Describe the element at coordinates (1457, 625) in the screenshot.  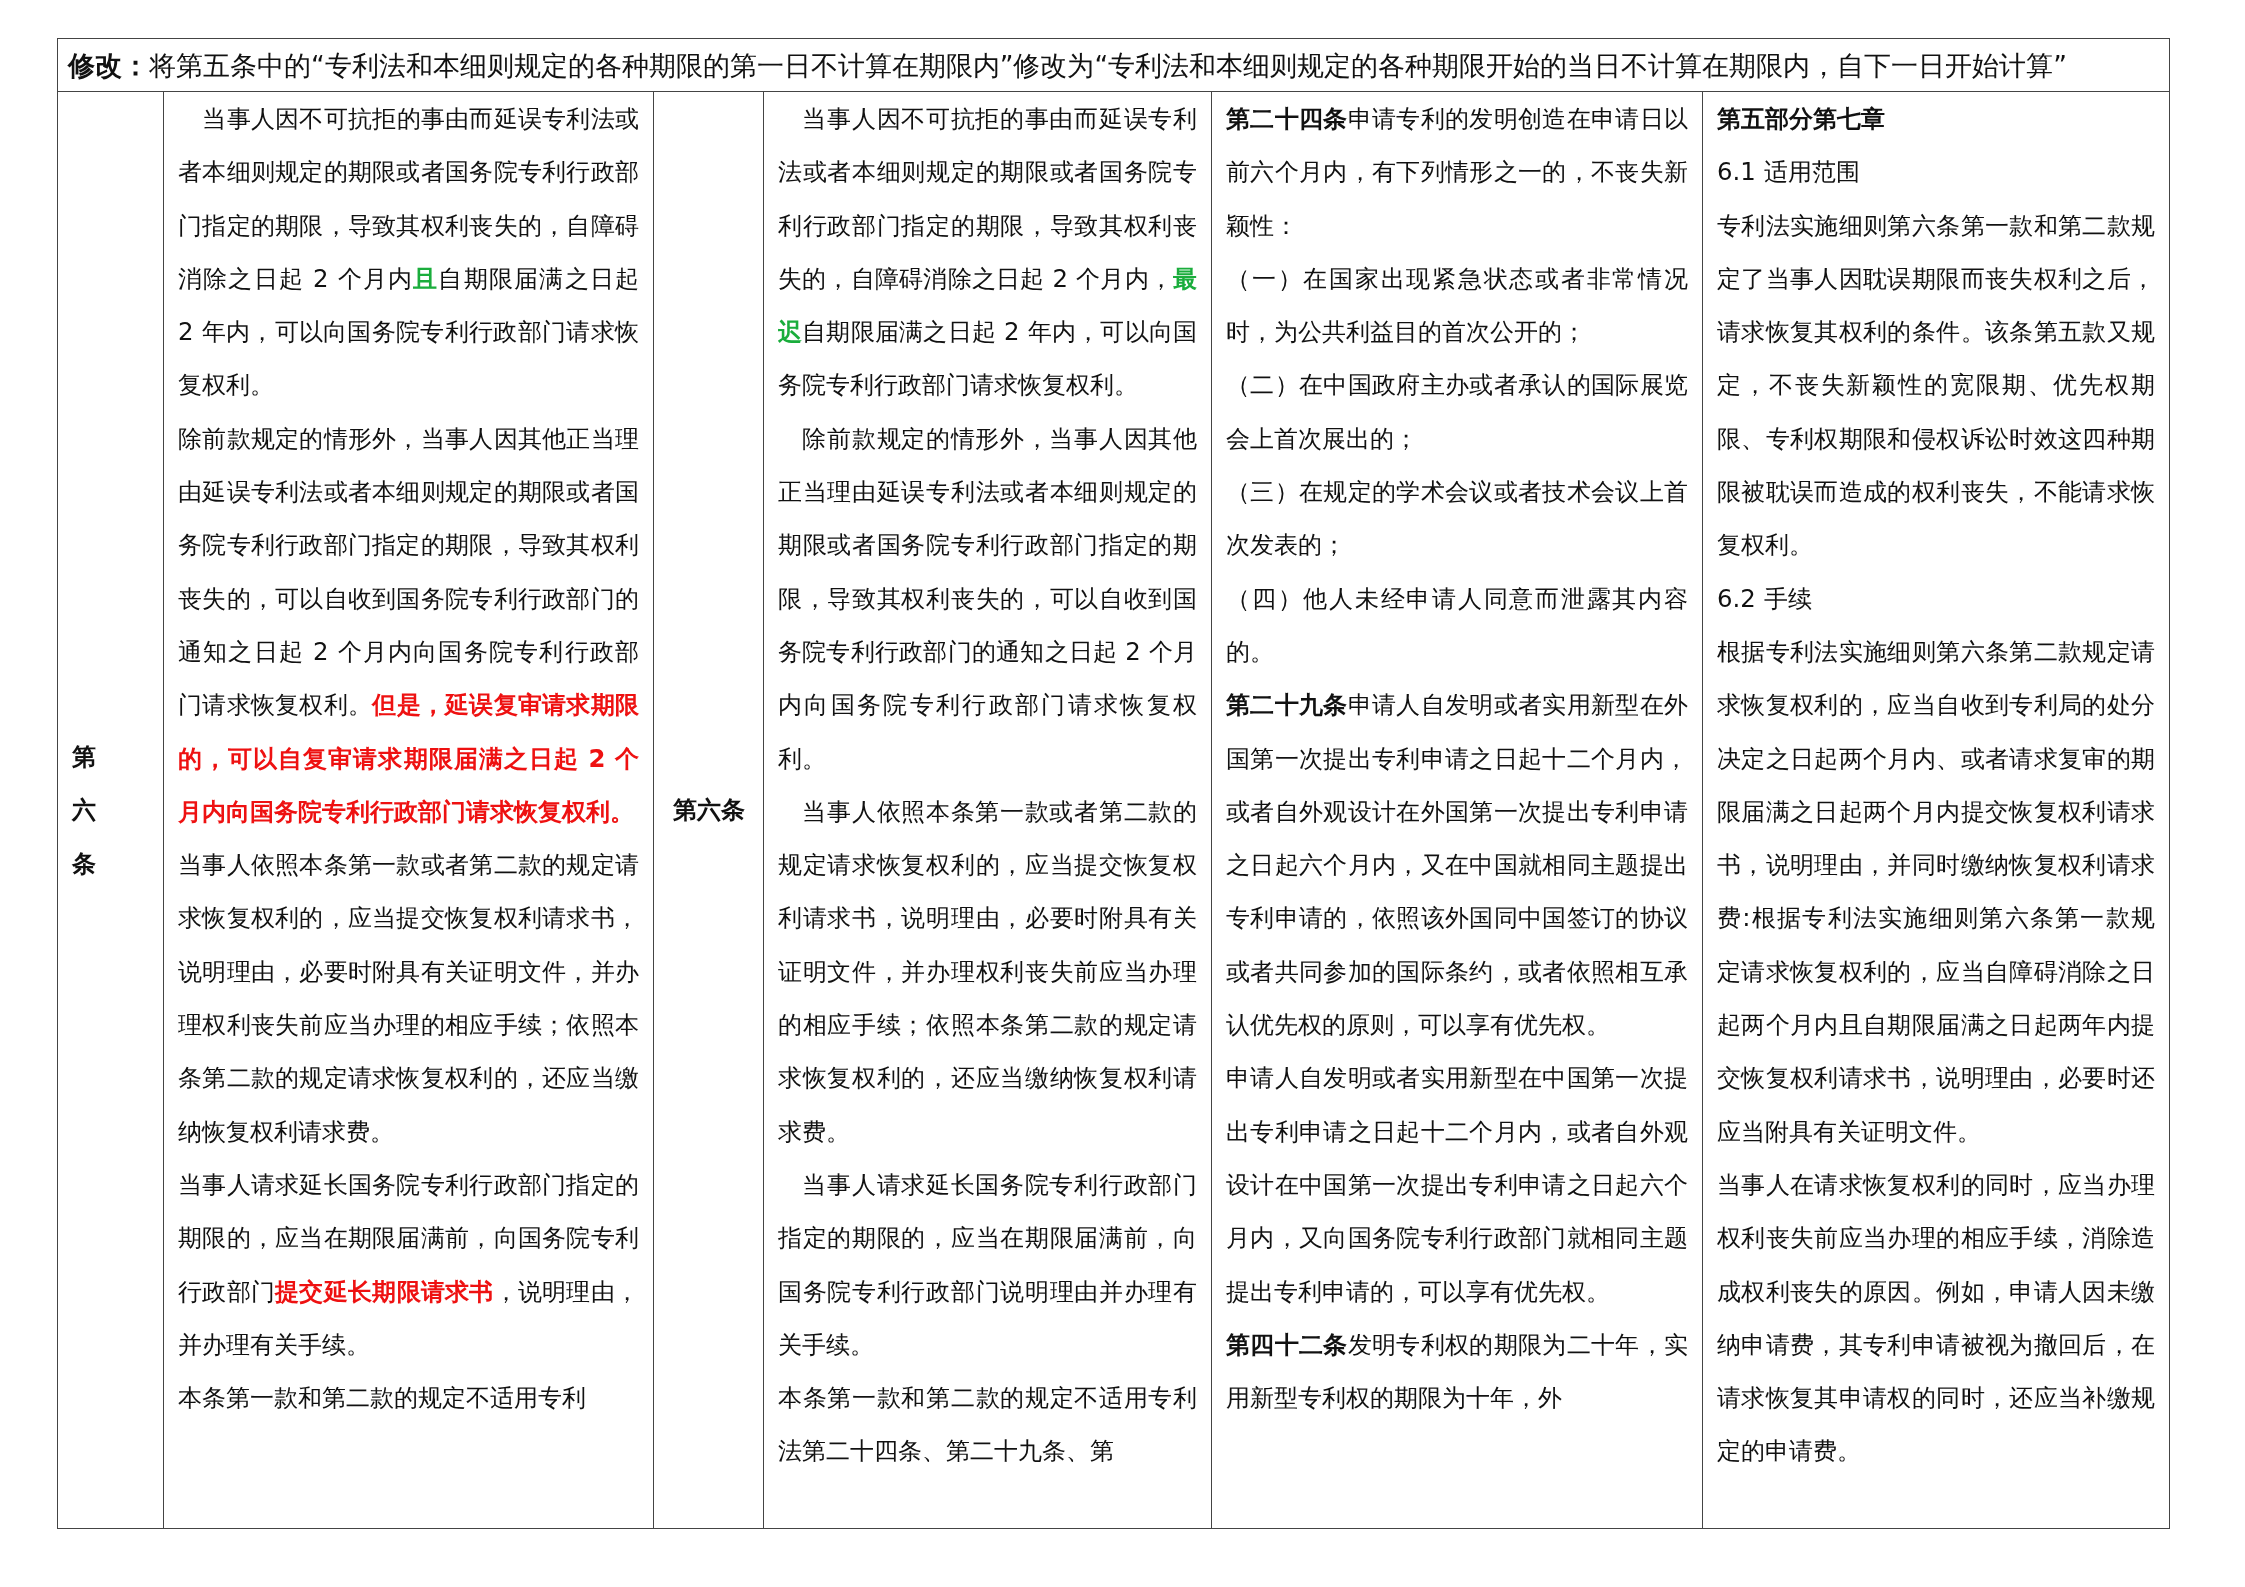
I see `paragraph: （四）他人未经申请人同意而泄露其内容的。` at that location.